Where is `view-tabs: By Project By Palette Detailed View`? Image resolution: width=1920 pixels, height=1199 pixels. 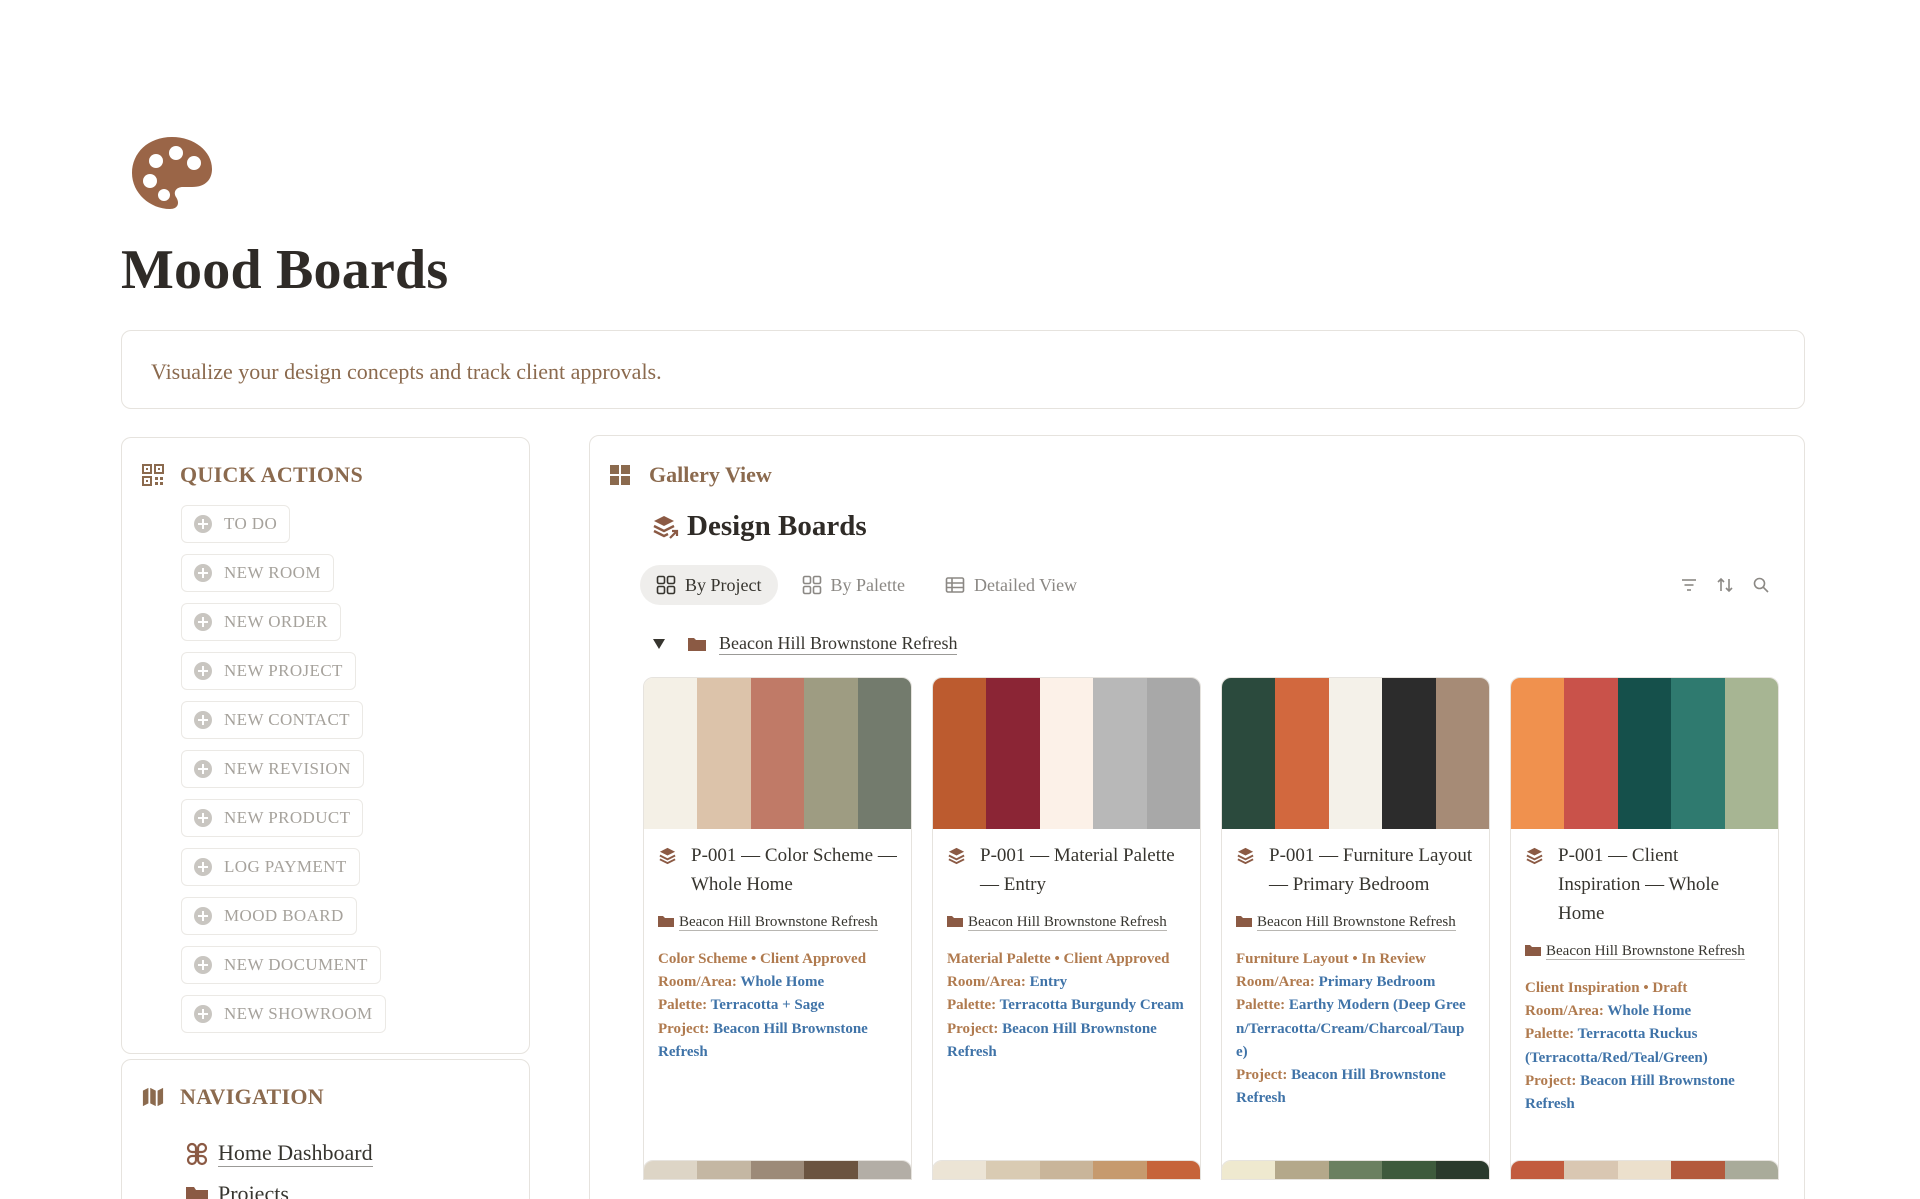 view-tabs: By Project By Palette Detailed View is located at coordinates (866, 585).